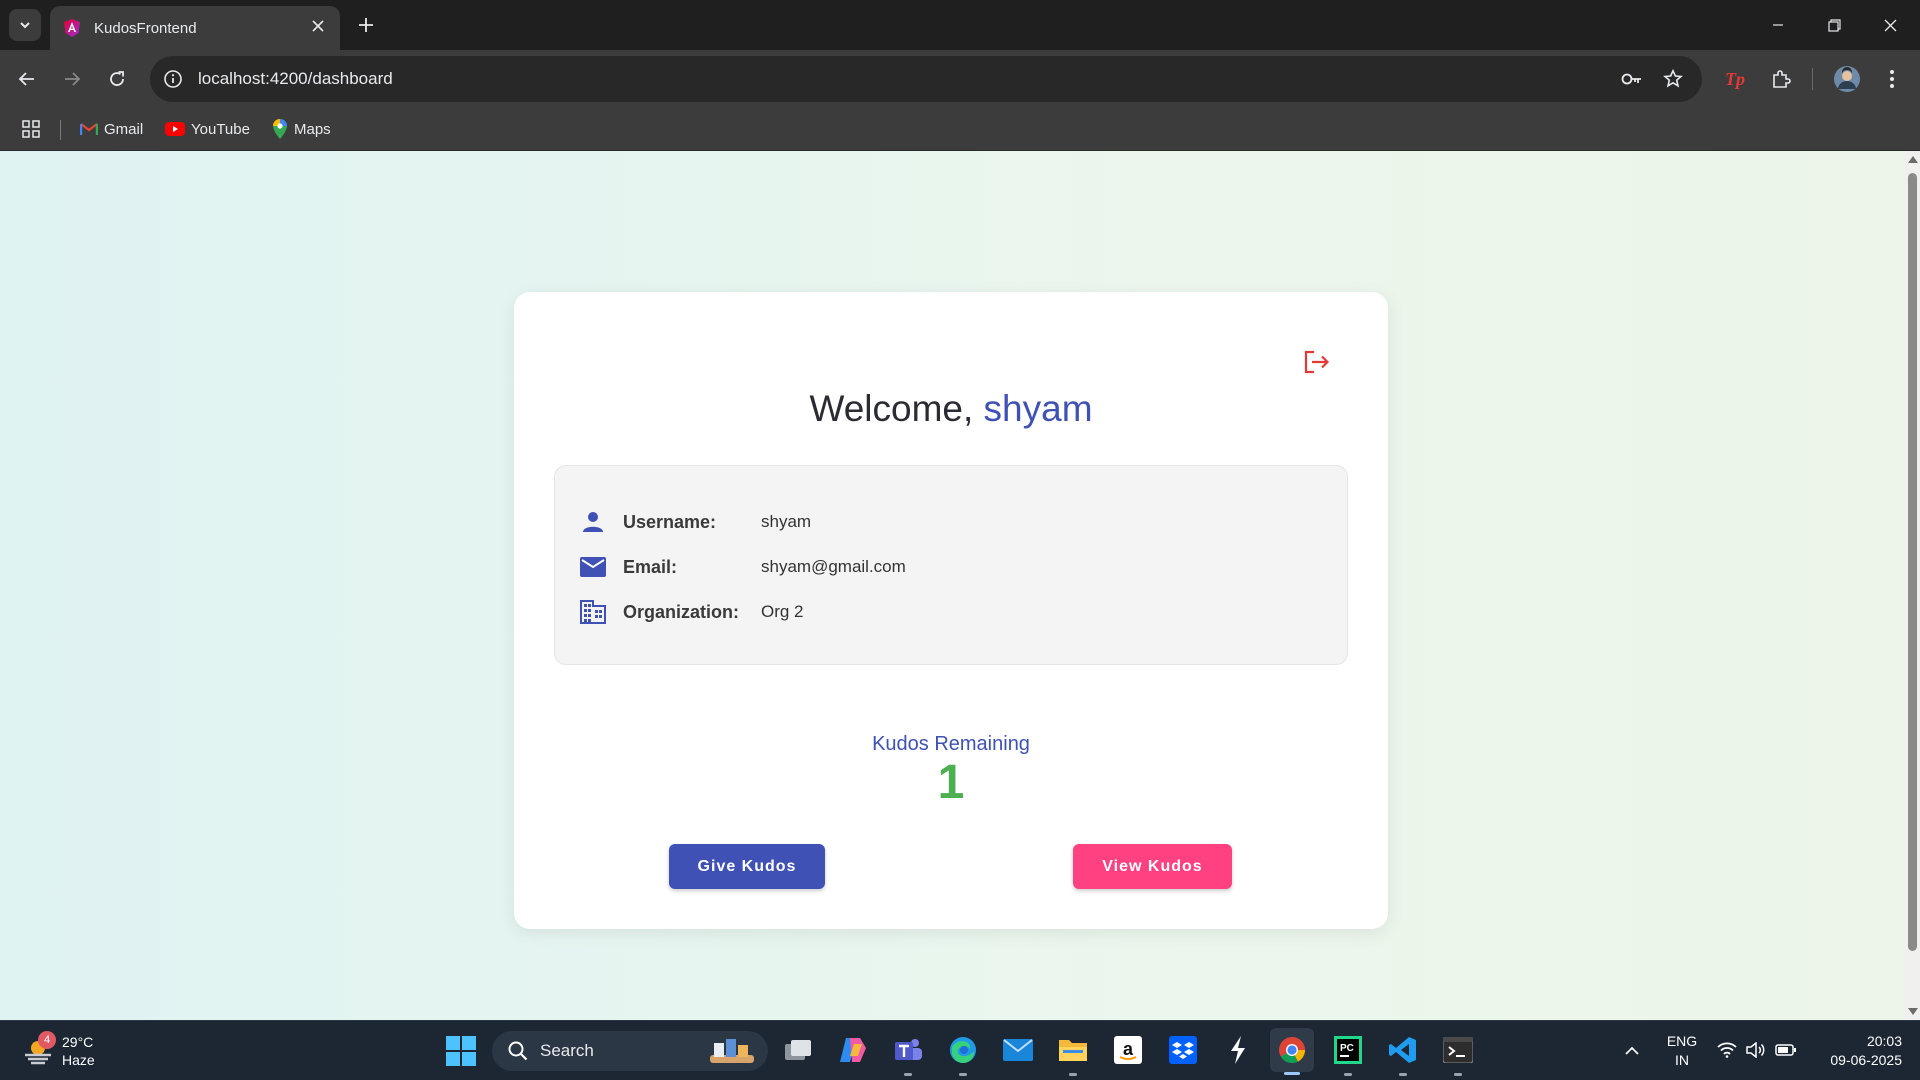  What do you see at coordinates (747, 866) in the screenshot?
I see `give-kudos-button: Give Kudos` at bounding box center [747, 866].